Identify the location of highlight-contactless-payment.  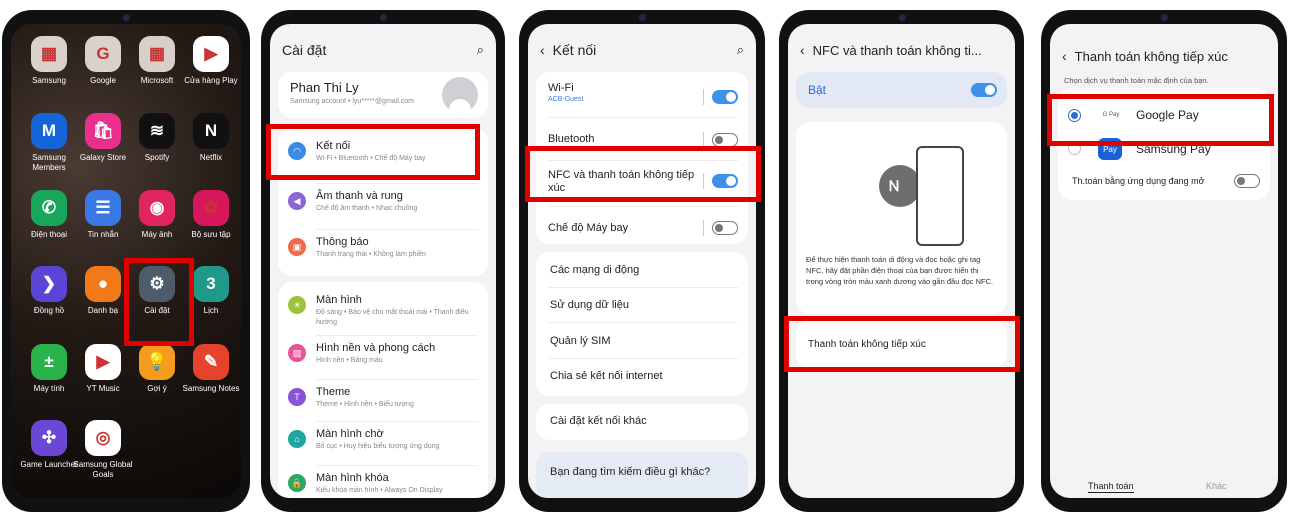
(902, 344).